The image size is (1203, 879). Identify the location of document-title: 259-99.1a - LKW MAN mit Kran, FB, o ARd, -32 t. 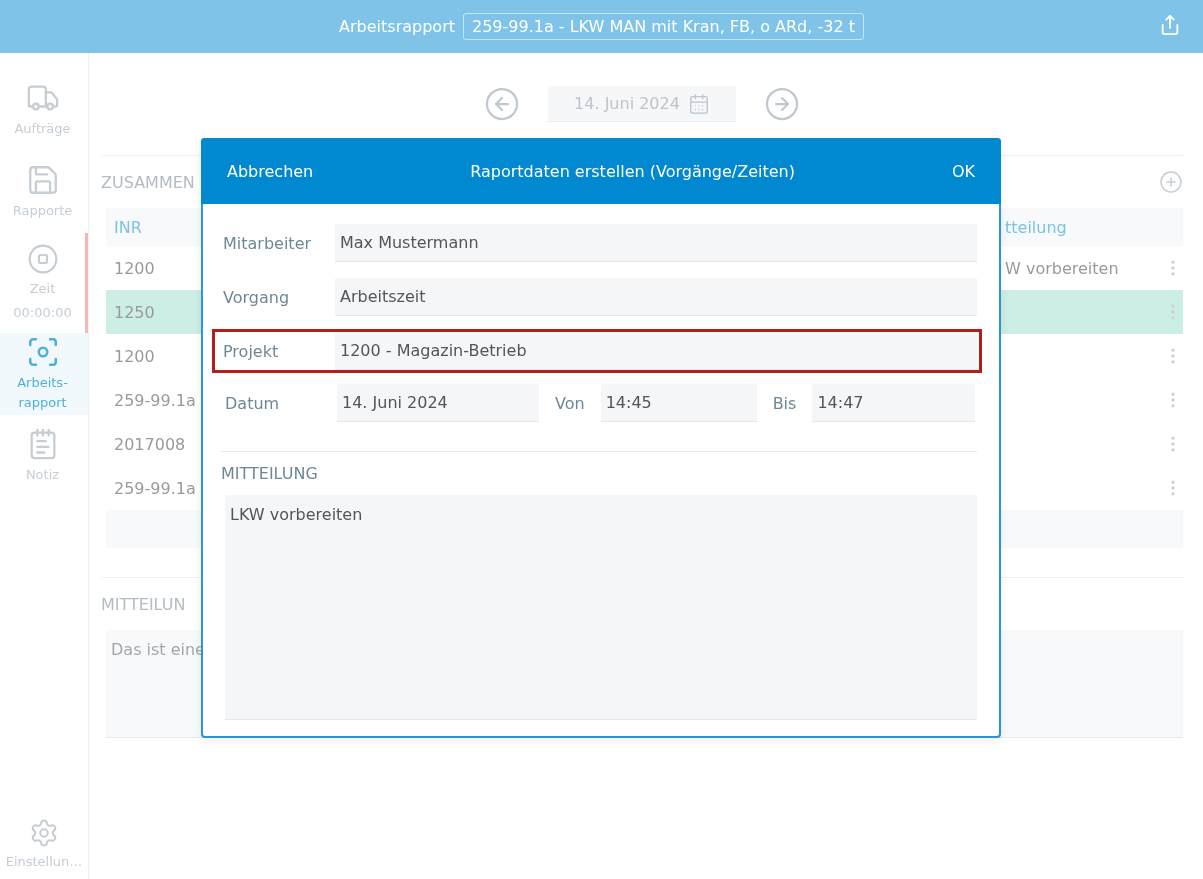
(663, 26).